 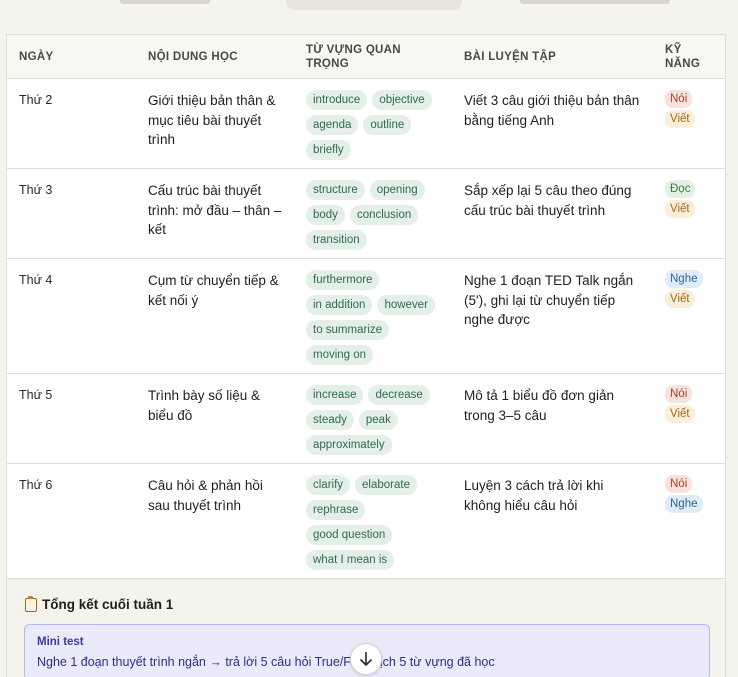 What do you see at coordinates (369, 17) in the screenshot?
I see `previous-content-strip` at bounding box center [369, 17].